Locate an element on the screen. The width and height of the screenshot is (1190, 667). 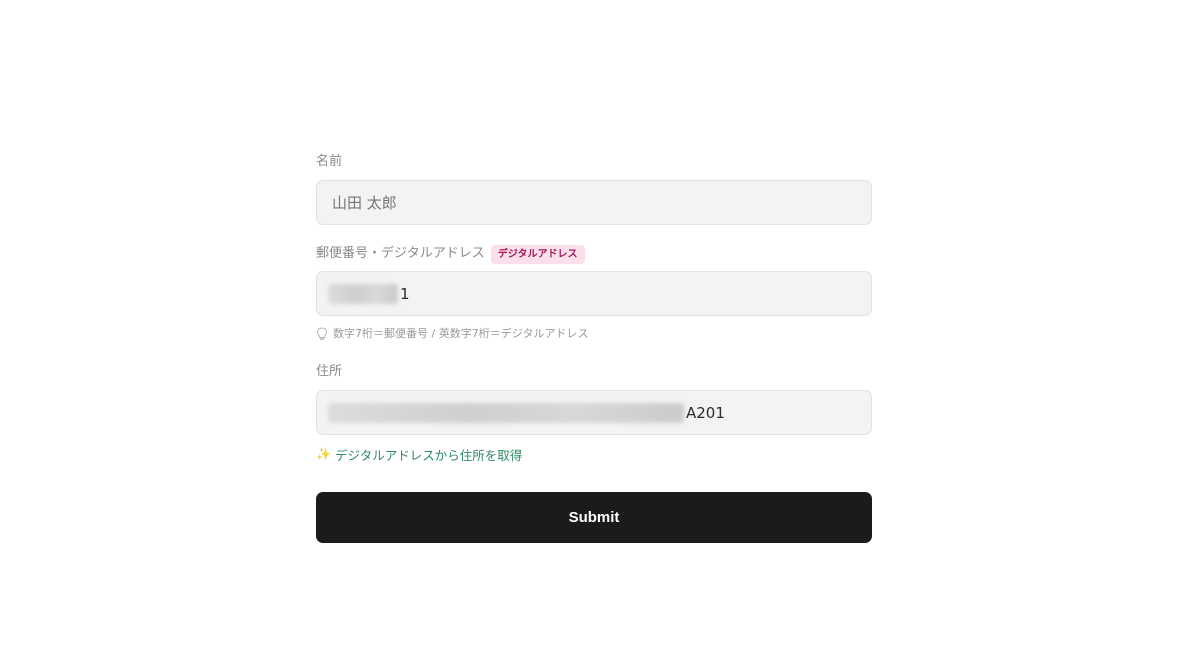
lightbulb-icon is located at coordinates (322, 333).